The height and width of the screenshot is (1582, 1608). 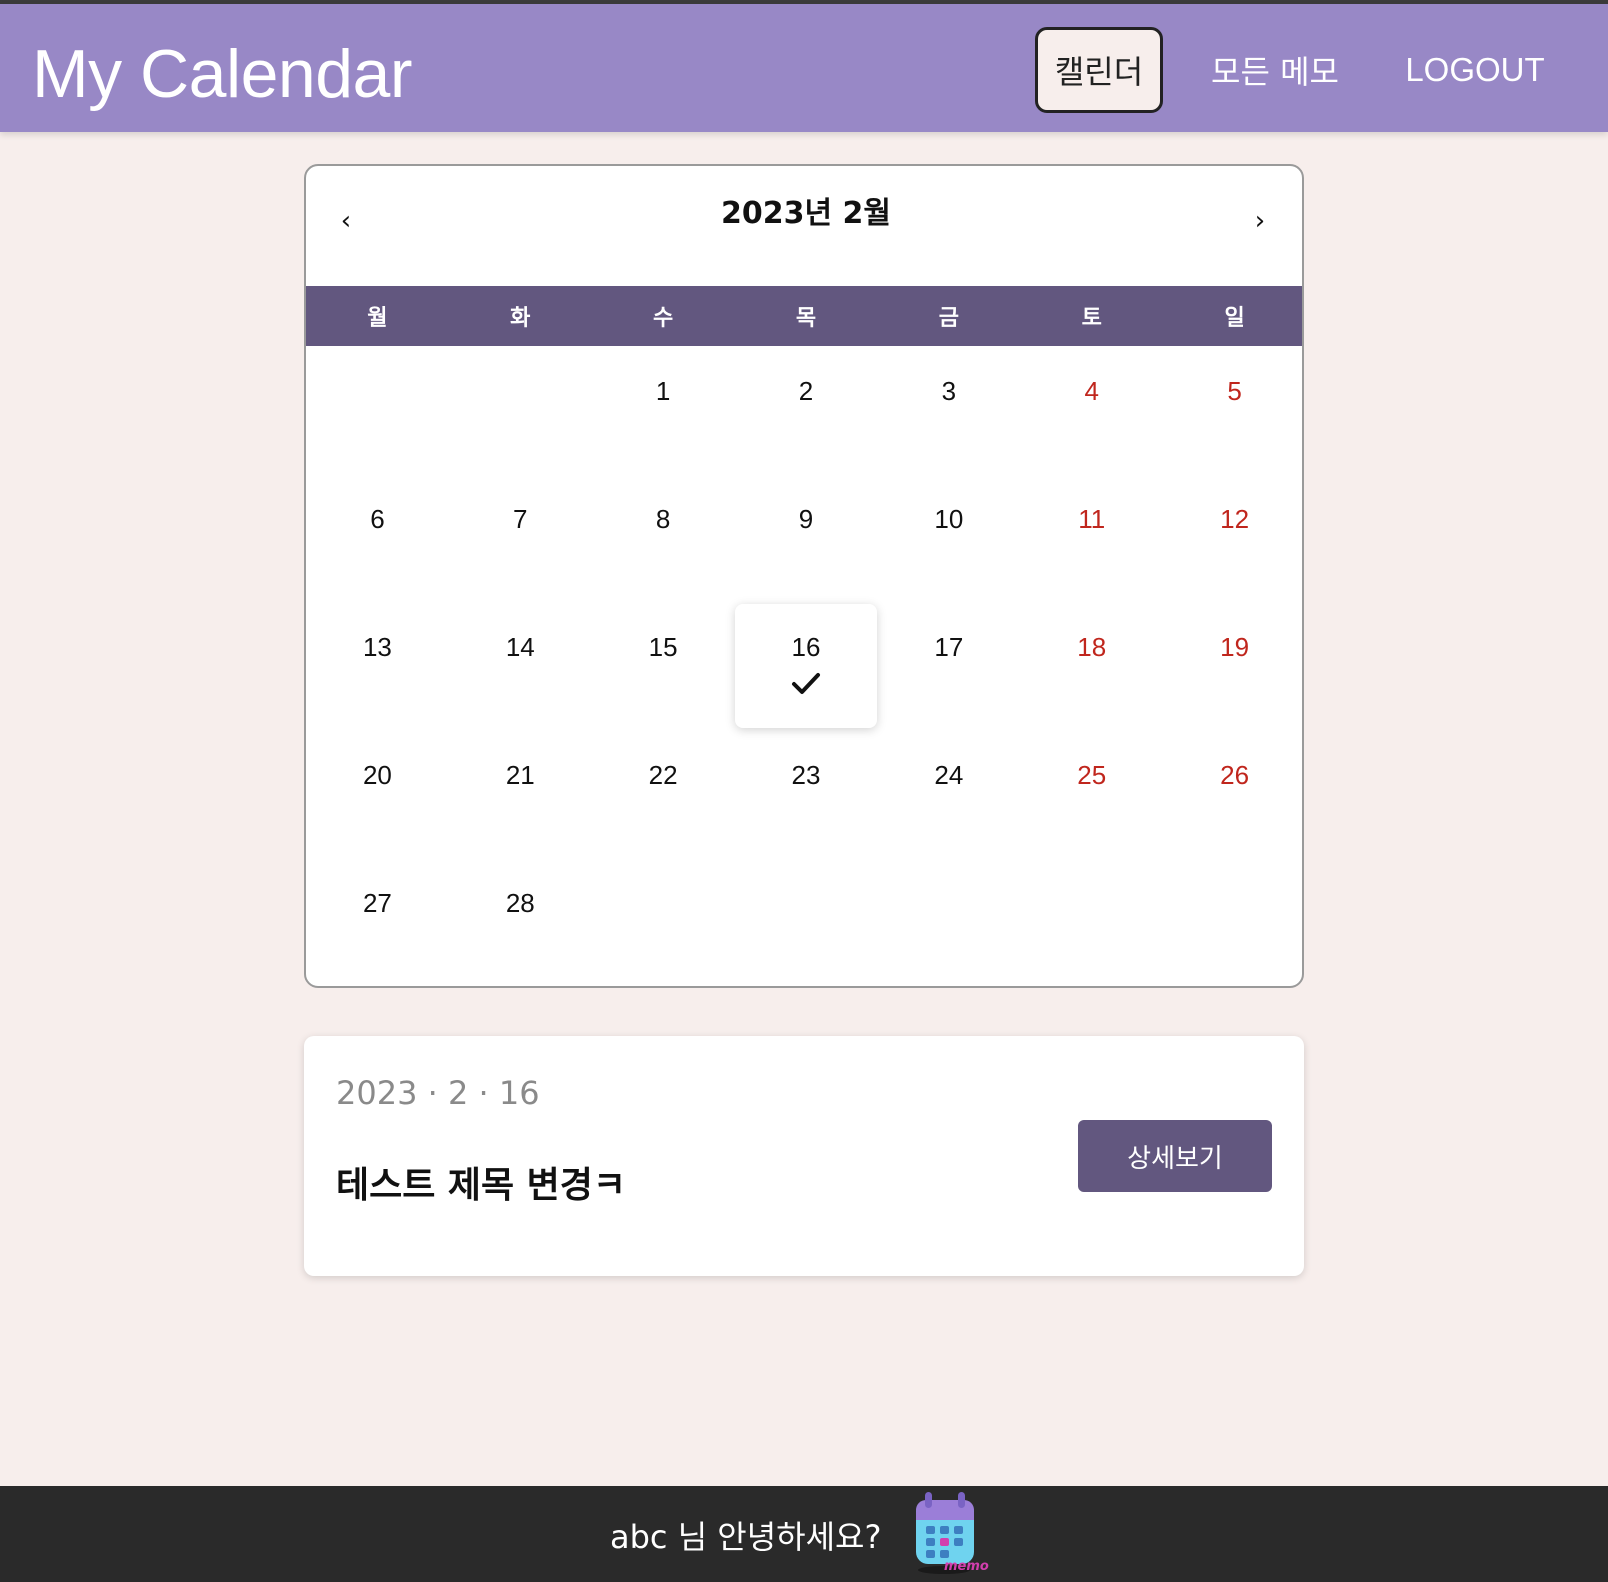 What do you see at coordinates (948, 666) in the screenshot?
I see `day-cell-17: 17` at bounding box center [948, 666].